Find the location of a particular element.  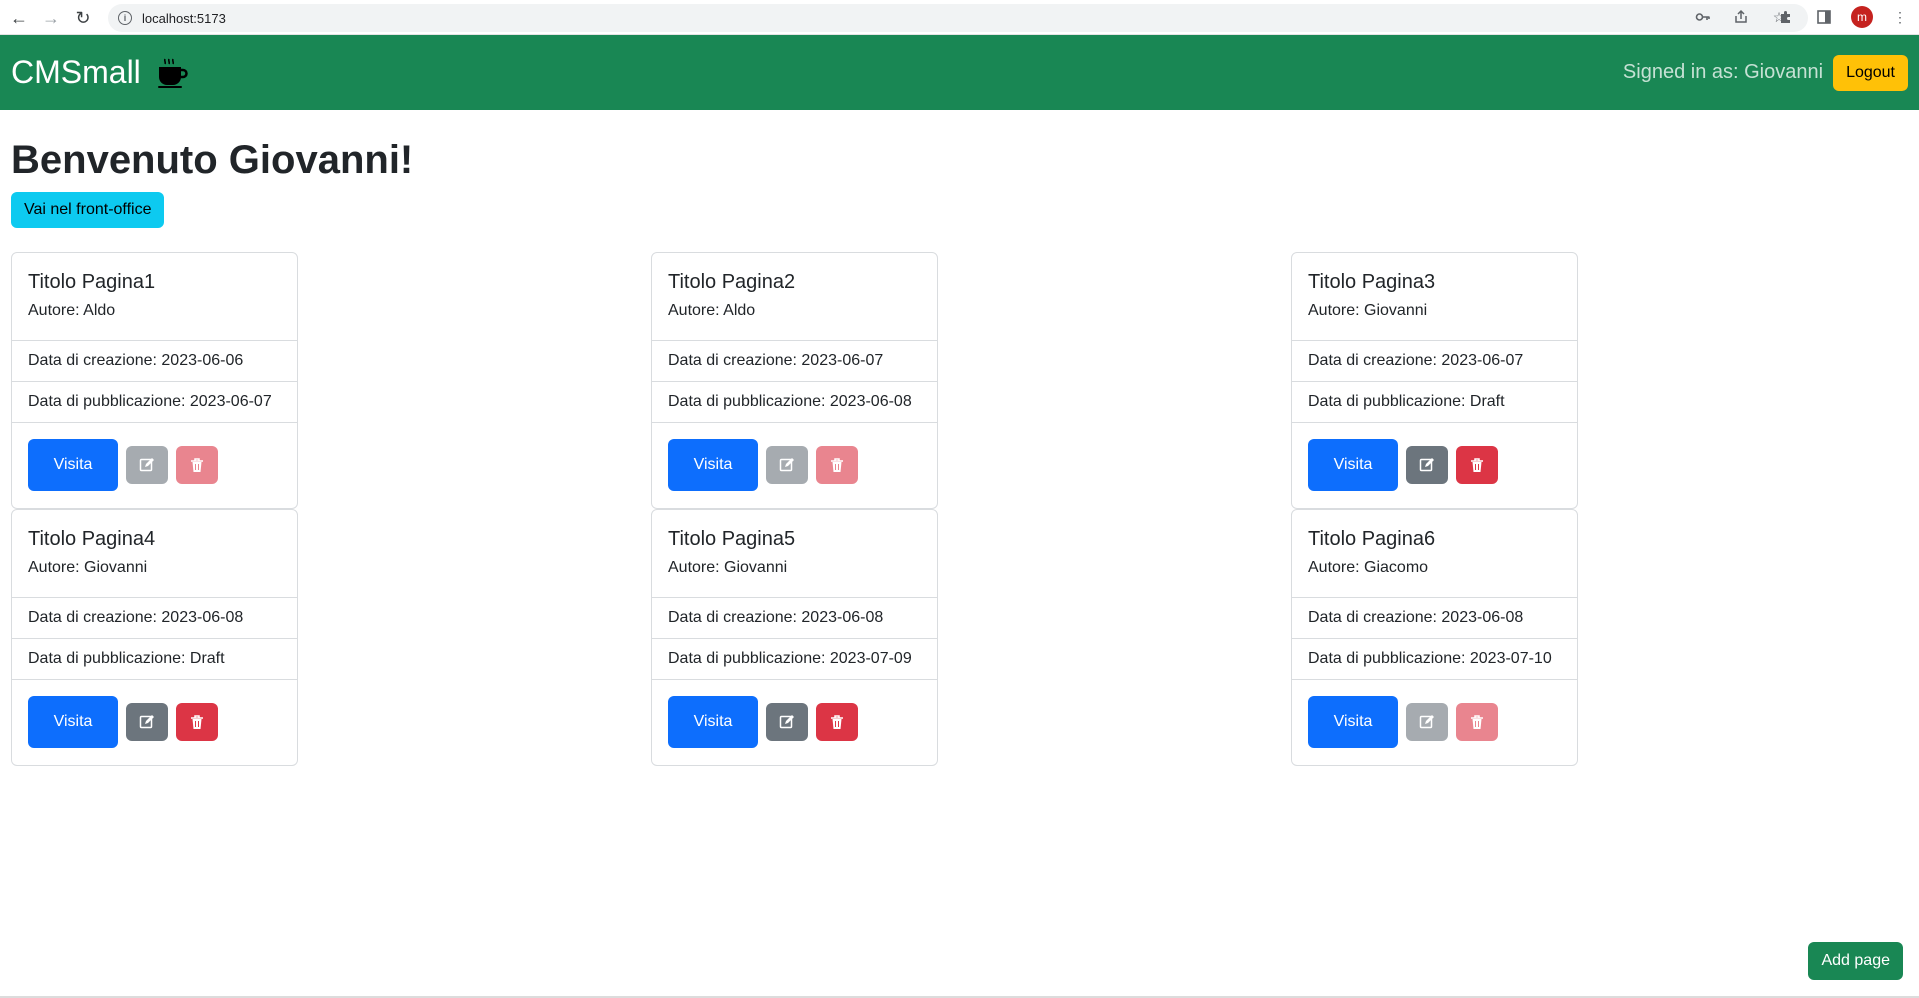

menu-dots-icon: ⋮ is located at coordinates (1900, 17).